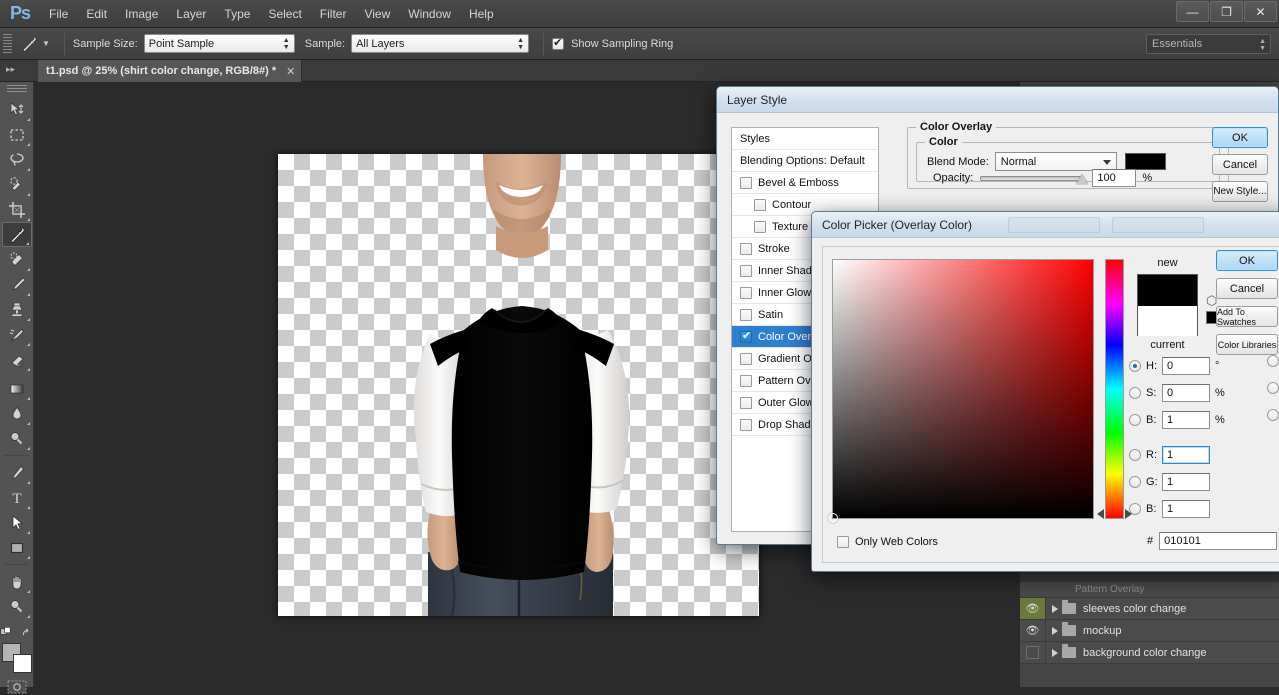 The image size is (1279, 695). I want to click on tools-panel-grip, so click(16, 89).